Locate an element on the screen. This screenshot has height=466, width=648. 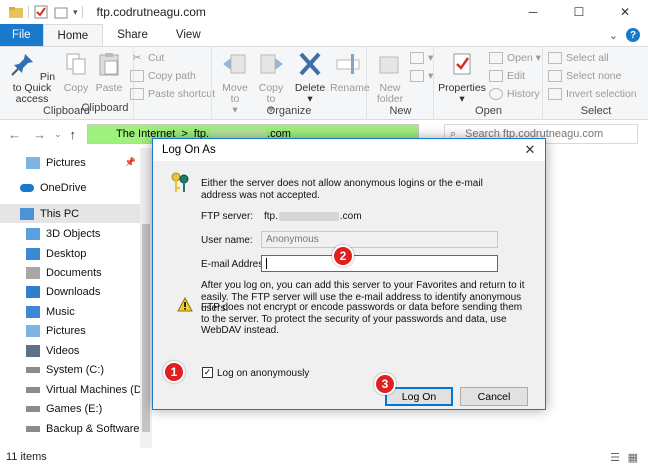
paste-shortcut-button: Paste shortcut is located at coordinates (172, 94).